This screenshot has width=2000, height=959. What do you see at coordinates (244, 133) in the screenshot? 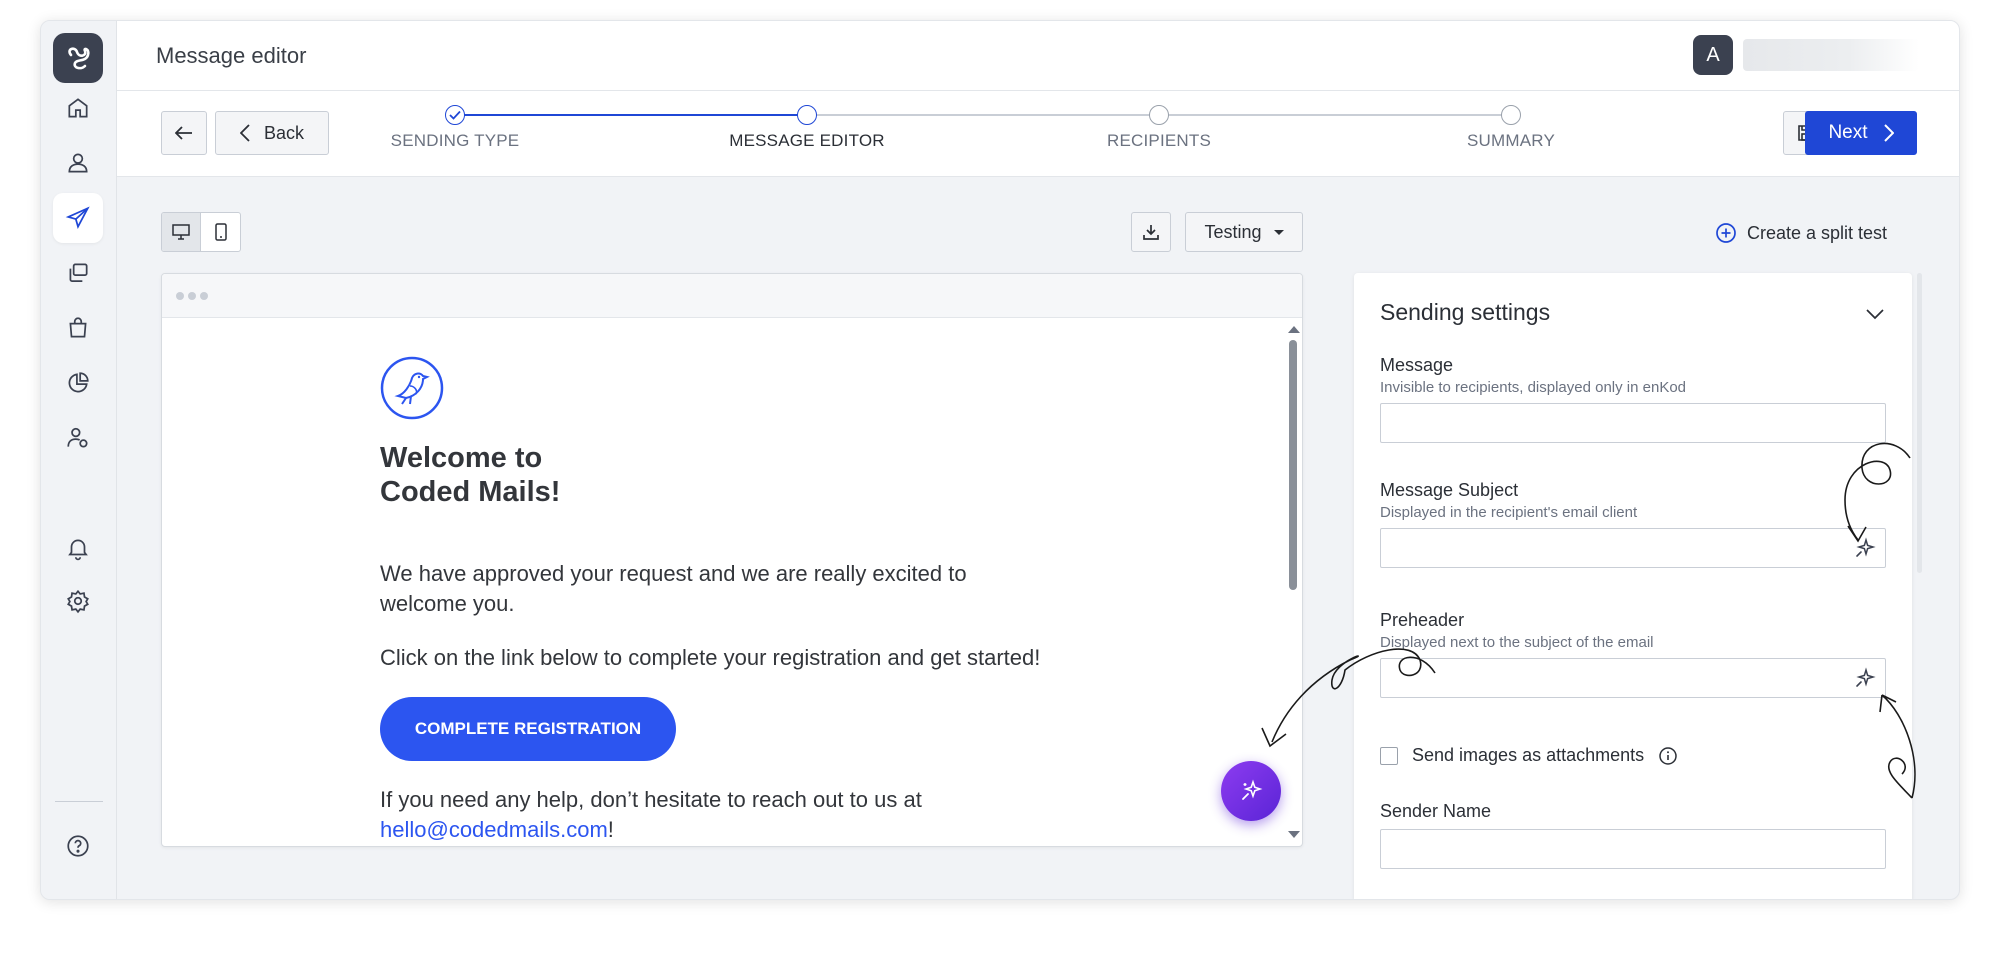
I see `chevron-left-icon` at bounding box center [244, 133].